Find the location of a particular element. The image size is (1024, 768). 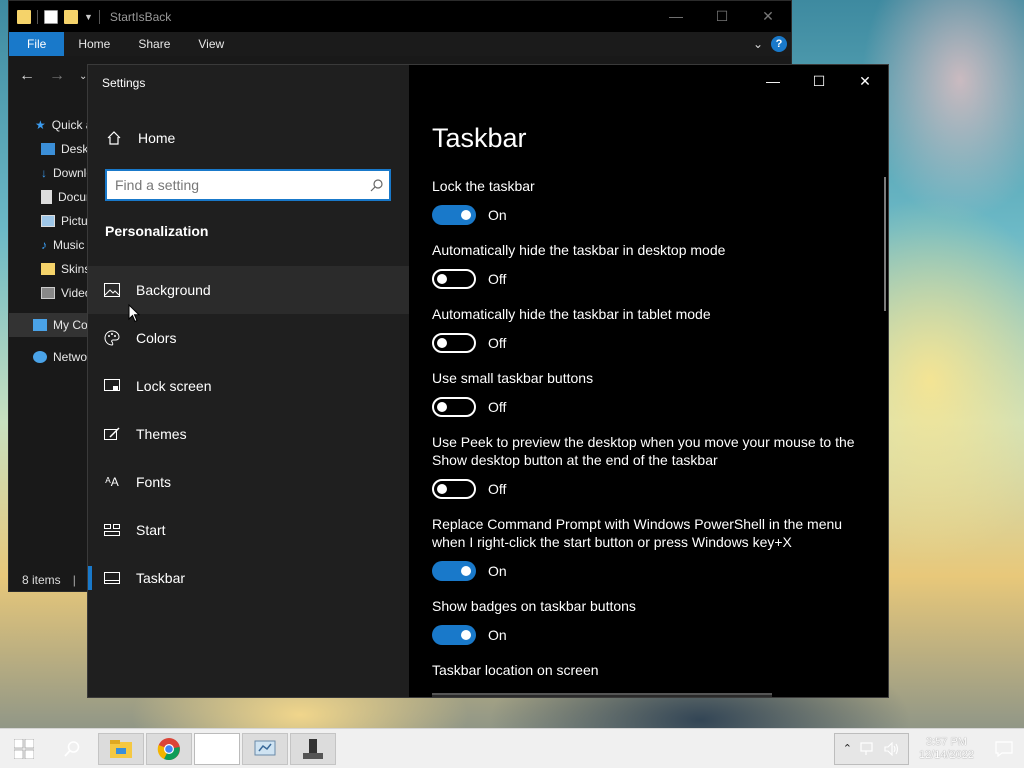

music-icon: ♪ is located at coordinates (44, 245).